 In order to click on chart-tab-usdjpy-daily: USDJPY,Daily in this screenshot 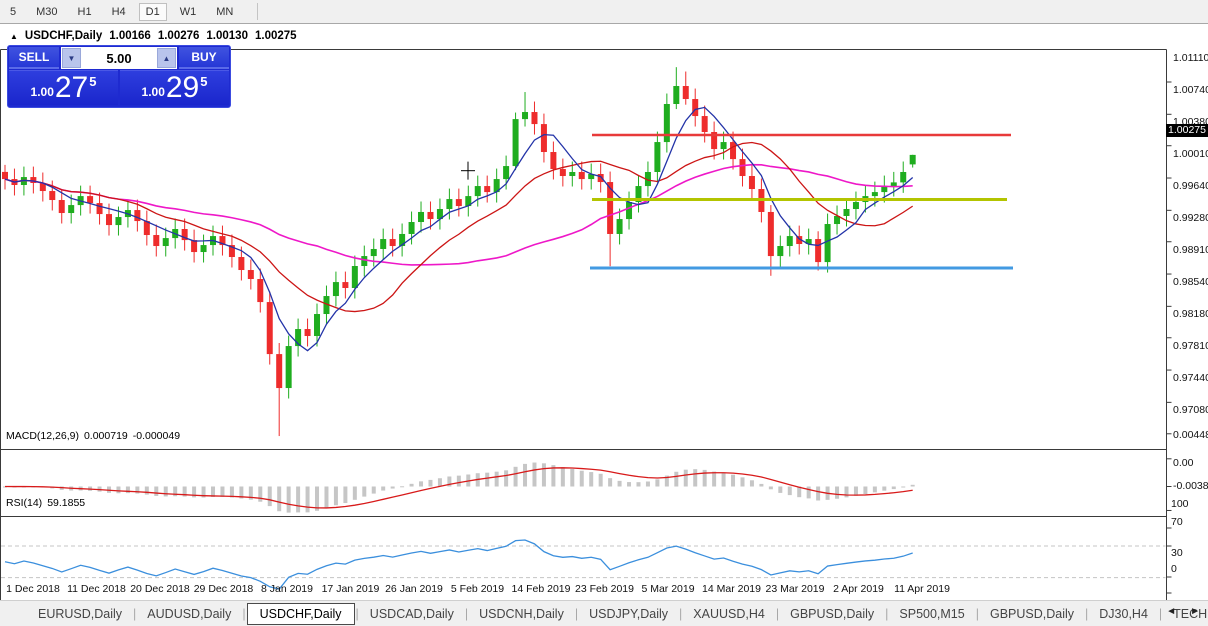, I will do `click(628, 614)`.